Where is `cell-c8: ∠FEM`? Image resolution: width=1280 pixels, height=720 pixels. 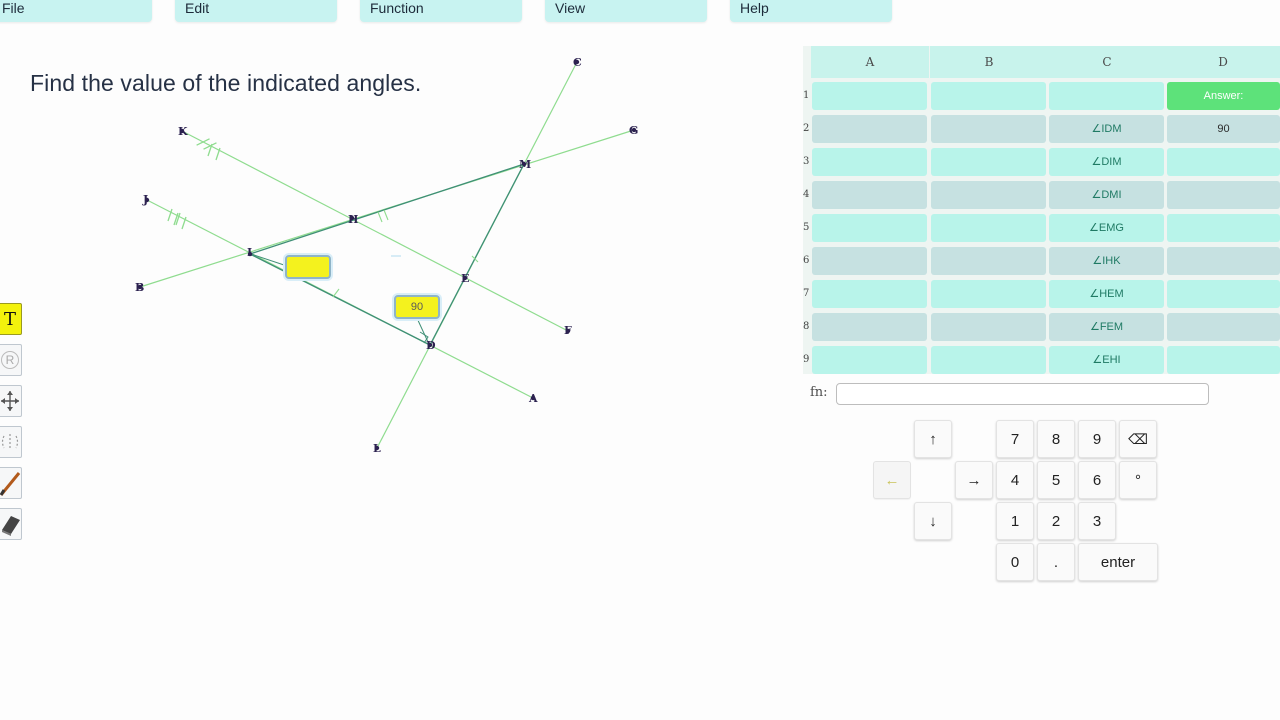
cell-c8: ∠FEM is located at coordinates (1106, 327).